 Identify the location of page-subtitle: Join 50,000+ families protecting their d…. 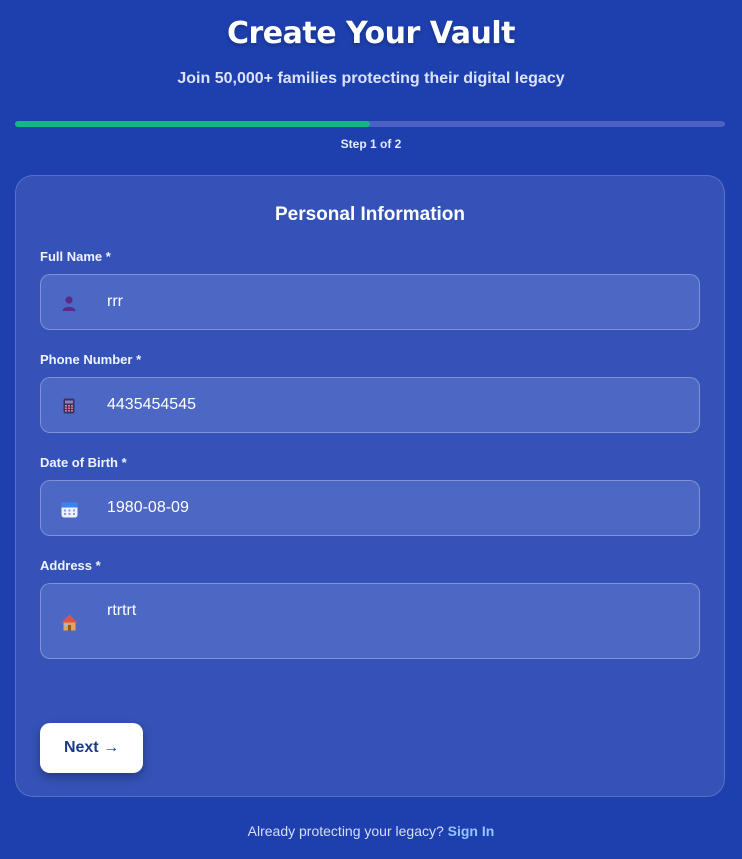
(371, 78).